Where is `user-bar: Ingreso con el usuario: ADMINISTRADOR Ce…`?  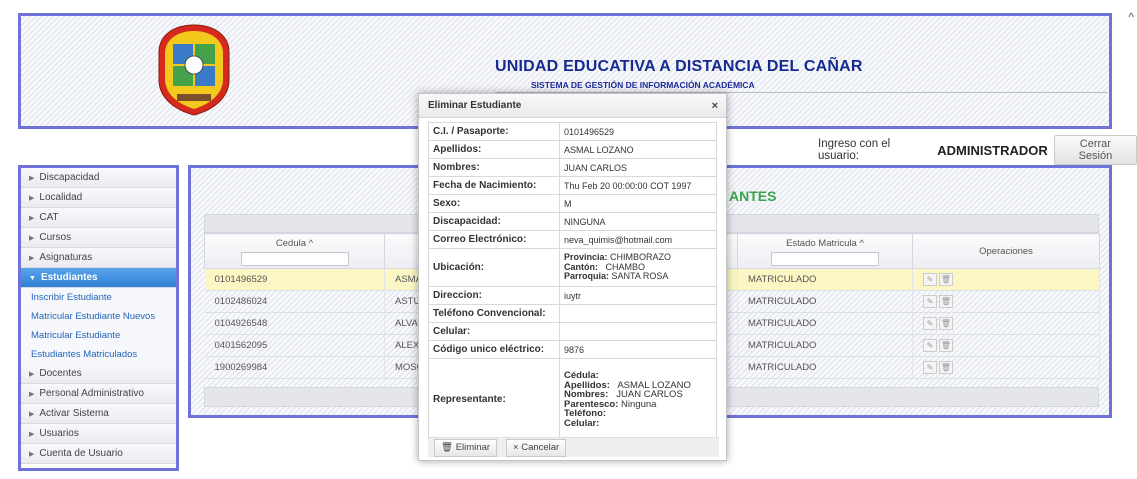
user-bar: Ingreso con el usuario: ADMINISTRADOR Ce… is located at coordinates (977, 150).